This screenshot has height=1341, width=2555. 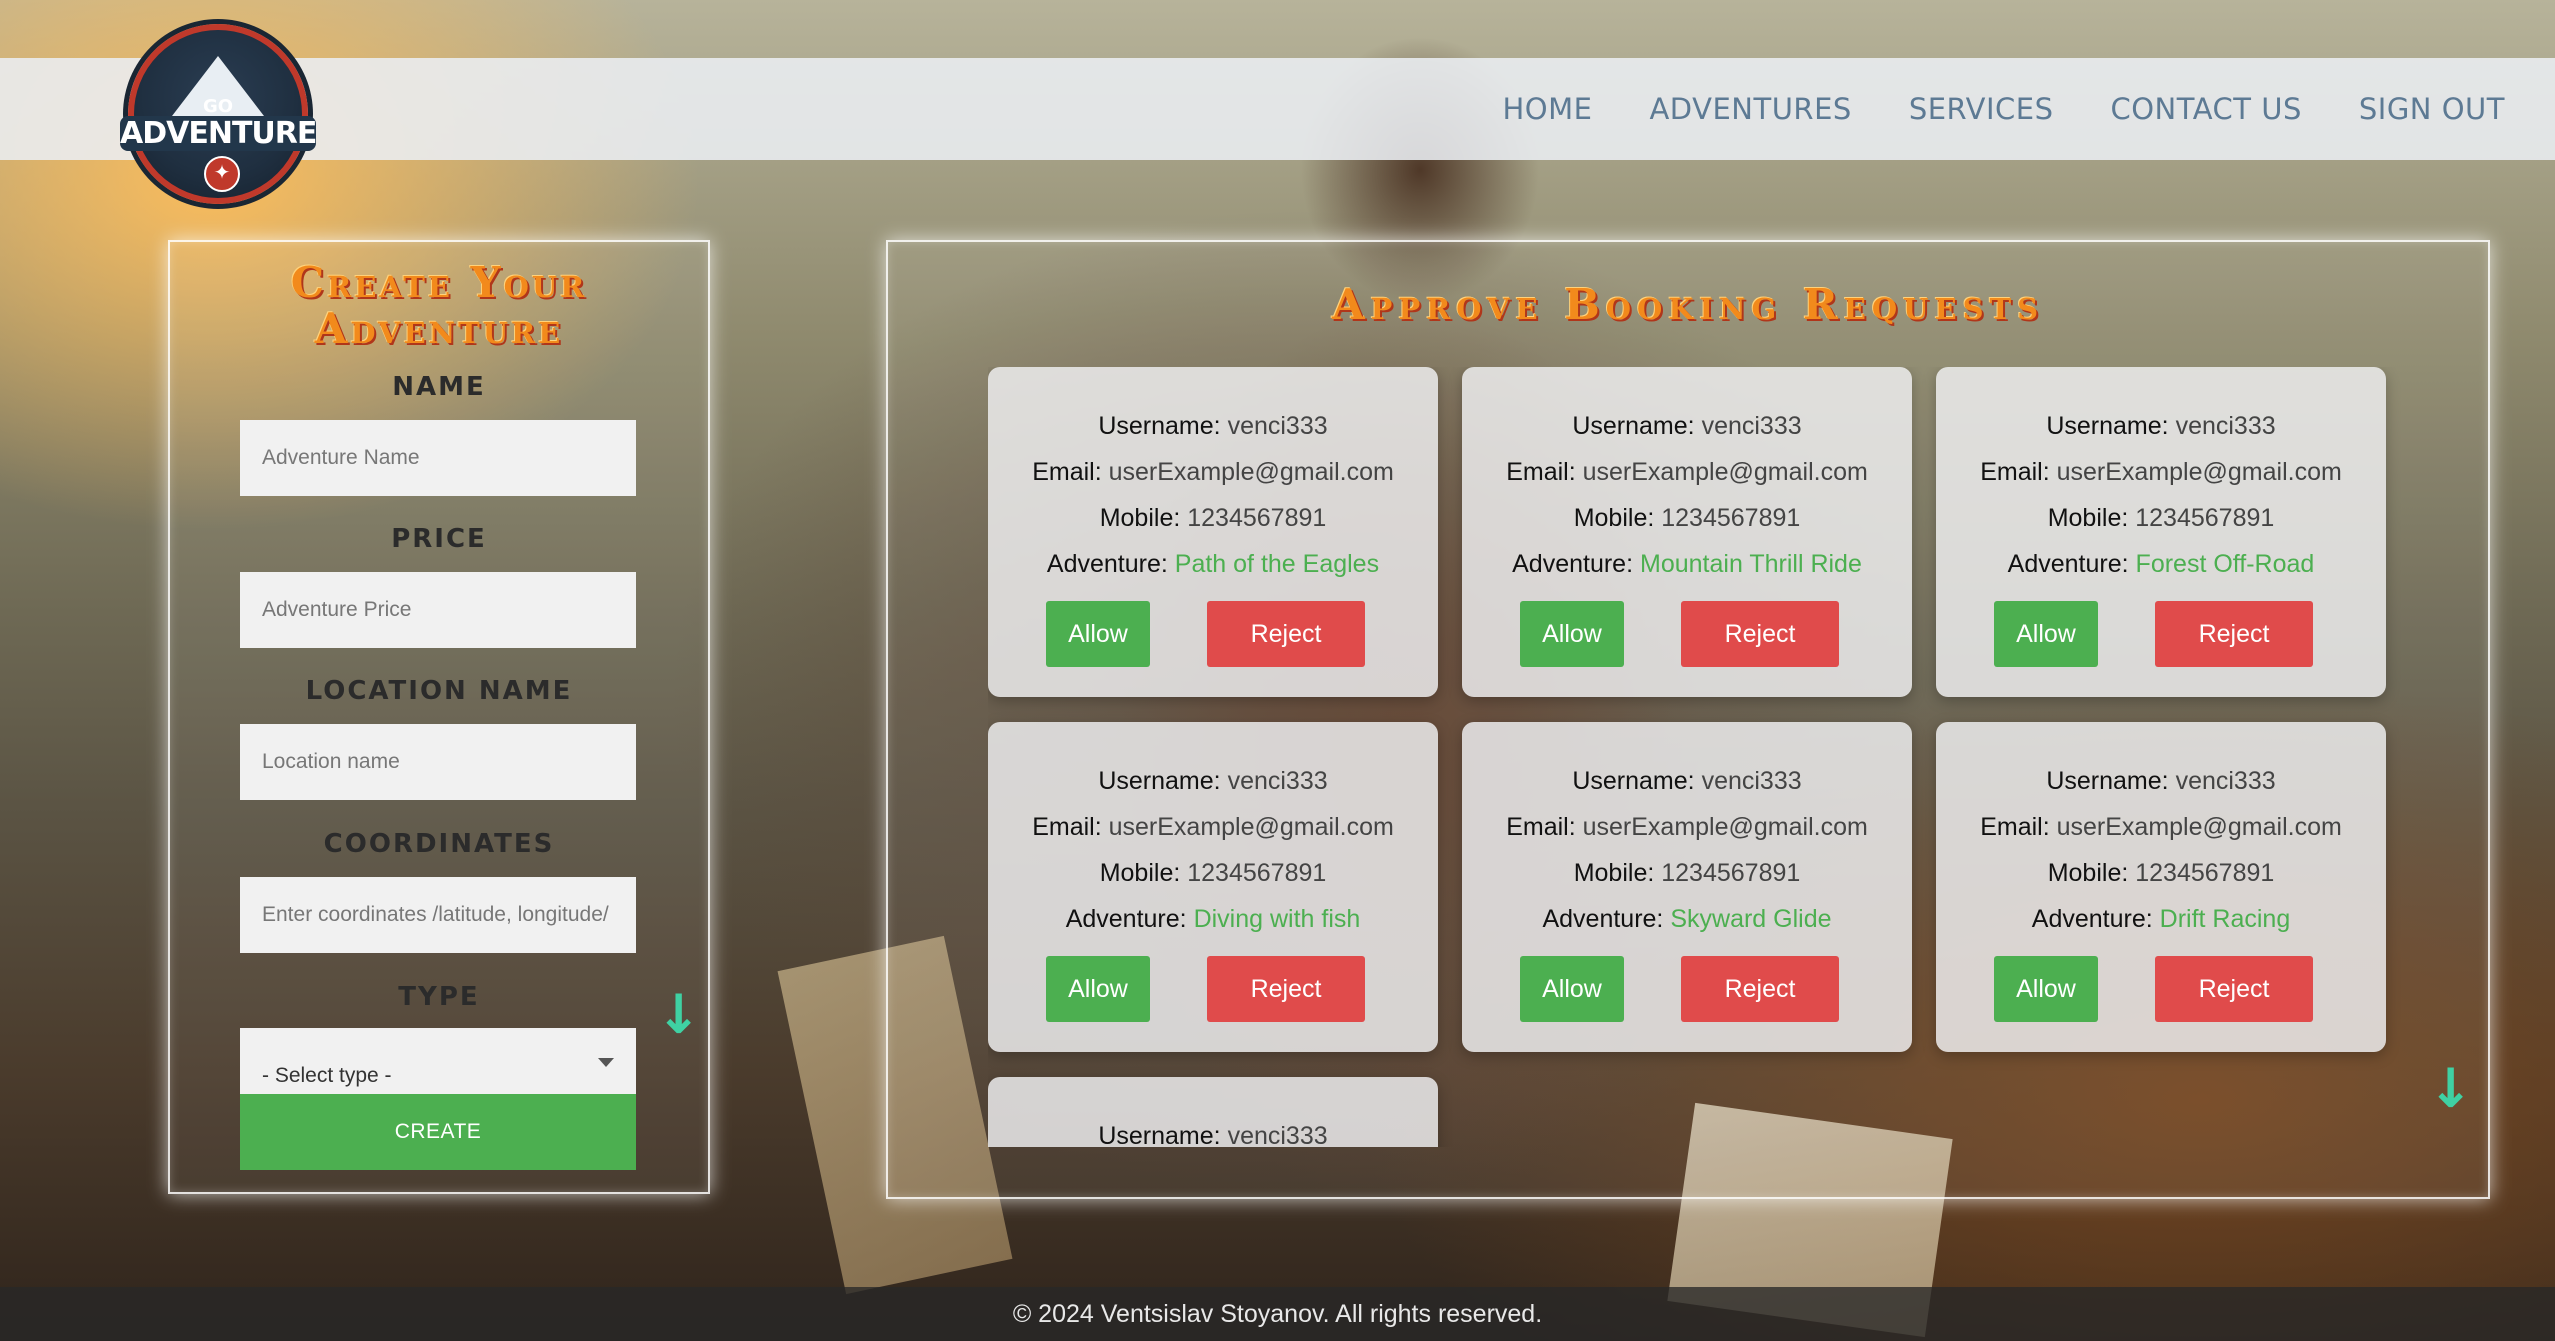 I want to click on adventure-value: Mountain Thrill Ride, so click(x=1751, y=564).